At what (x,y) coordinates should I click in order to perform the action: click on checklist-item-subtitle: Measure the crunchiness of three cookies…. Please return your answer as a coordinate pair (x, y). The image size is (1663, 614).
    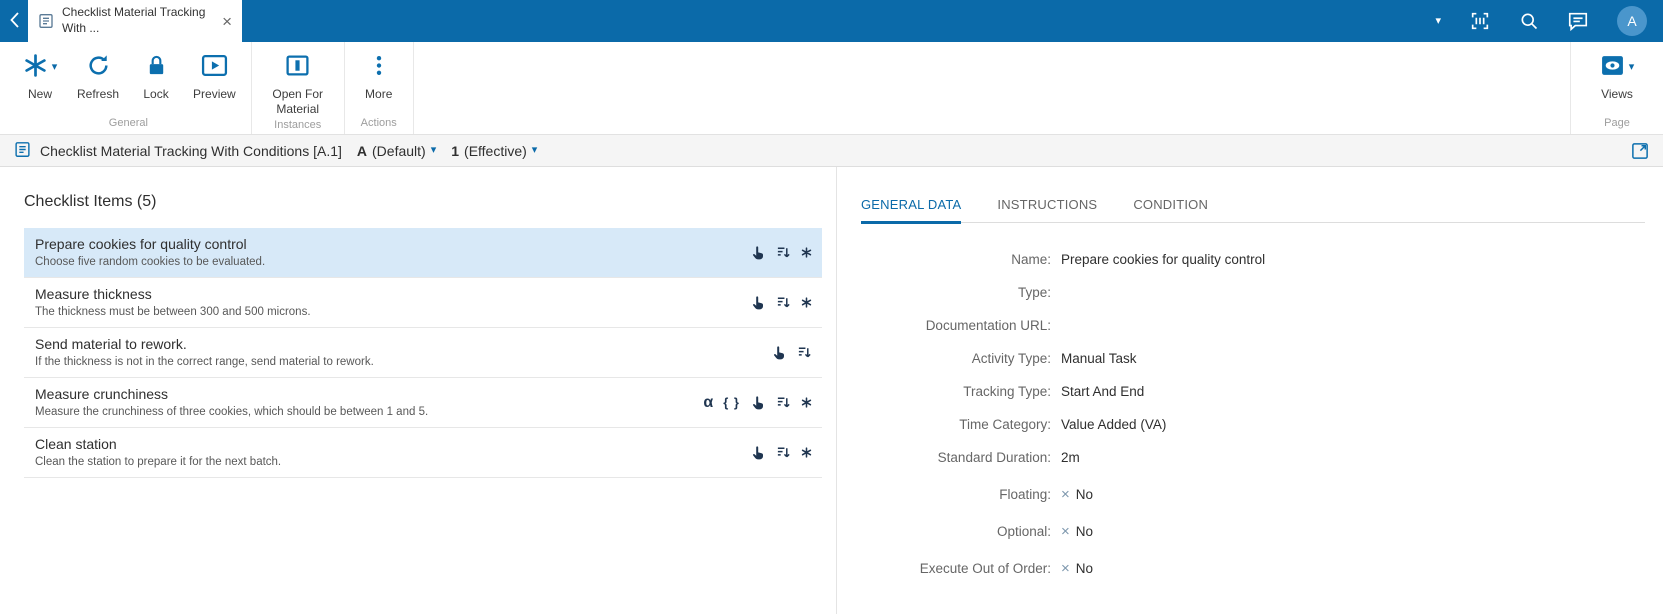
    Looking at the image, I should click on (232, 412).